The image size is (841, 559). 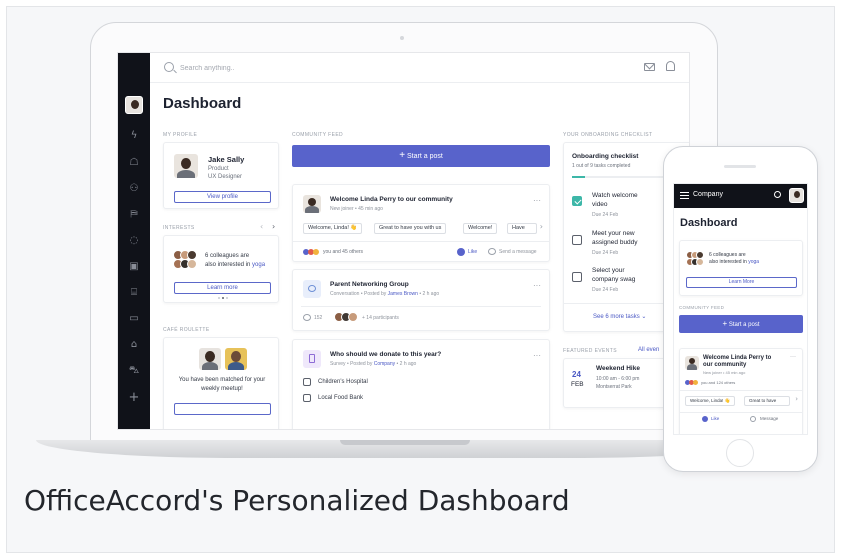 What do you see at coordinates (740, 196) in the screenshot?
I see `mobile-nav-bar: Company` at bounding box center [740, 196].